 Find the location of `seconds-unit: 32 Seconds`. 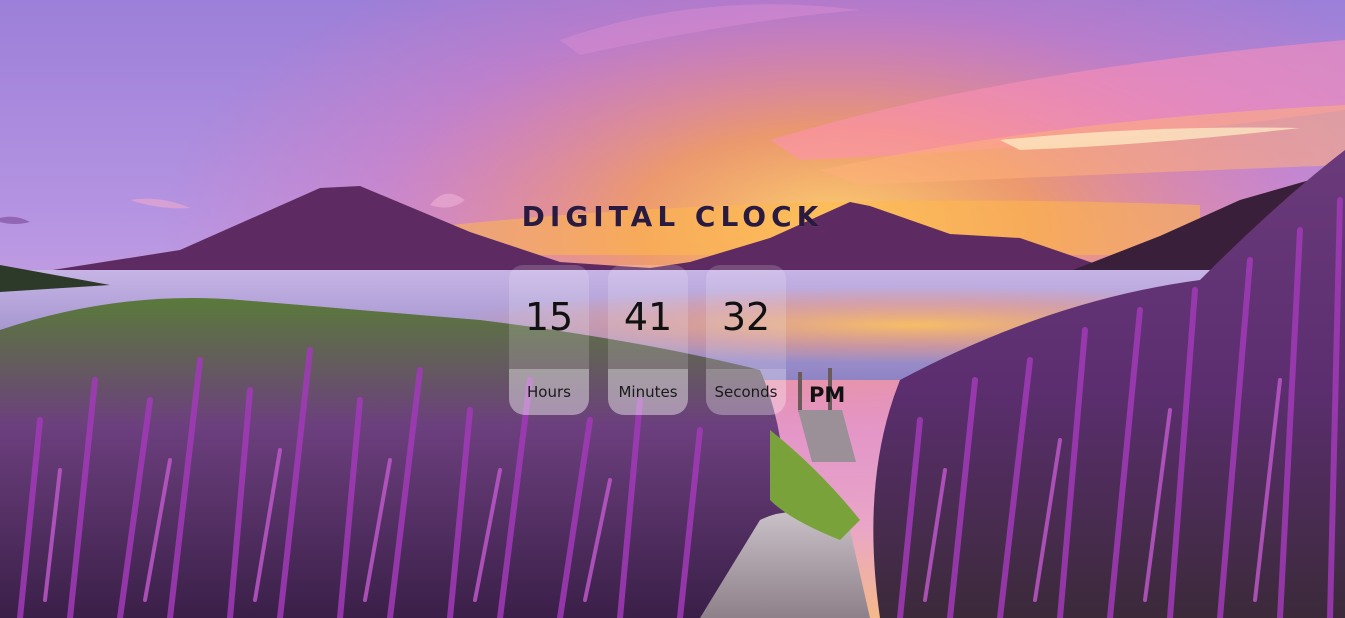

seconds-unit: 32 Seconds is located at coordinates (746, 341).